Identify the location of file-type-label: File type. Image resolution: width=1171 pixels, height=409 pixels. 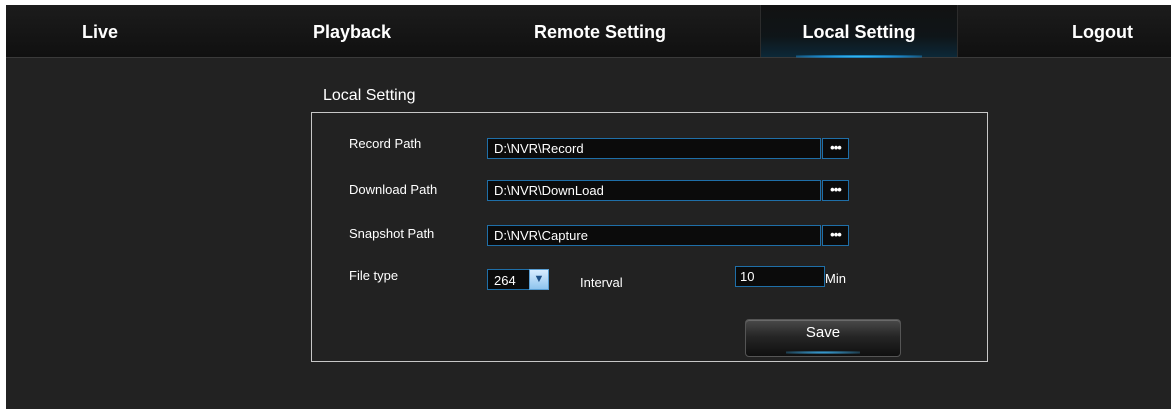
(374, 275).